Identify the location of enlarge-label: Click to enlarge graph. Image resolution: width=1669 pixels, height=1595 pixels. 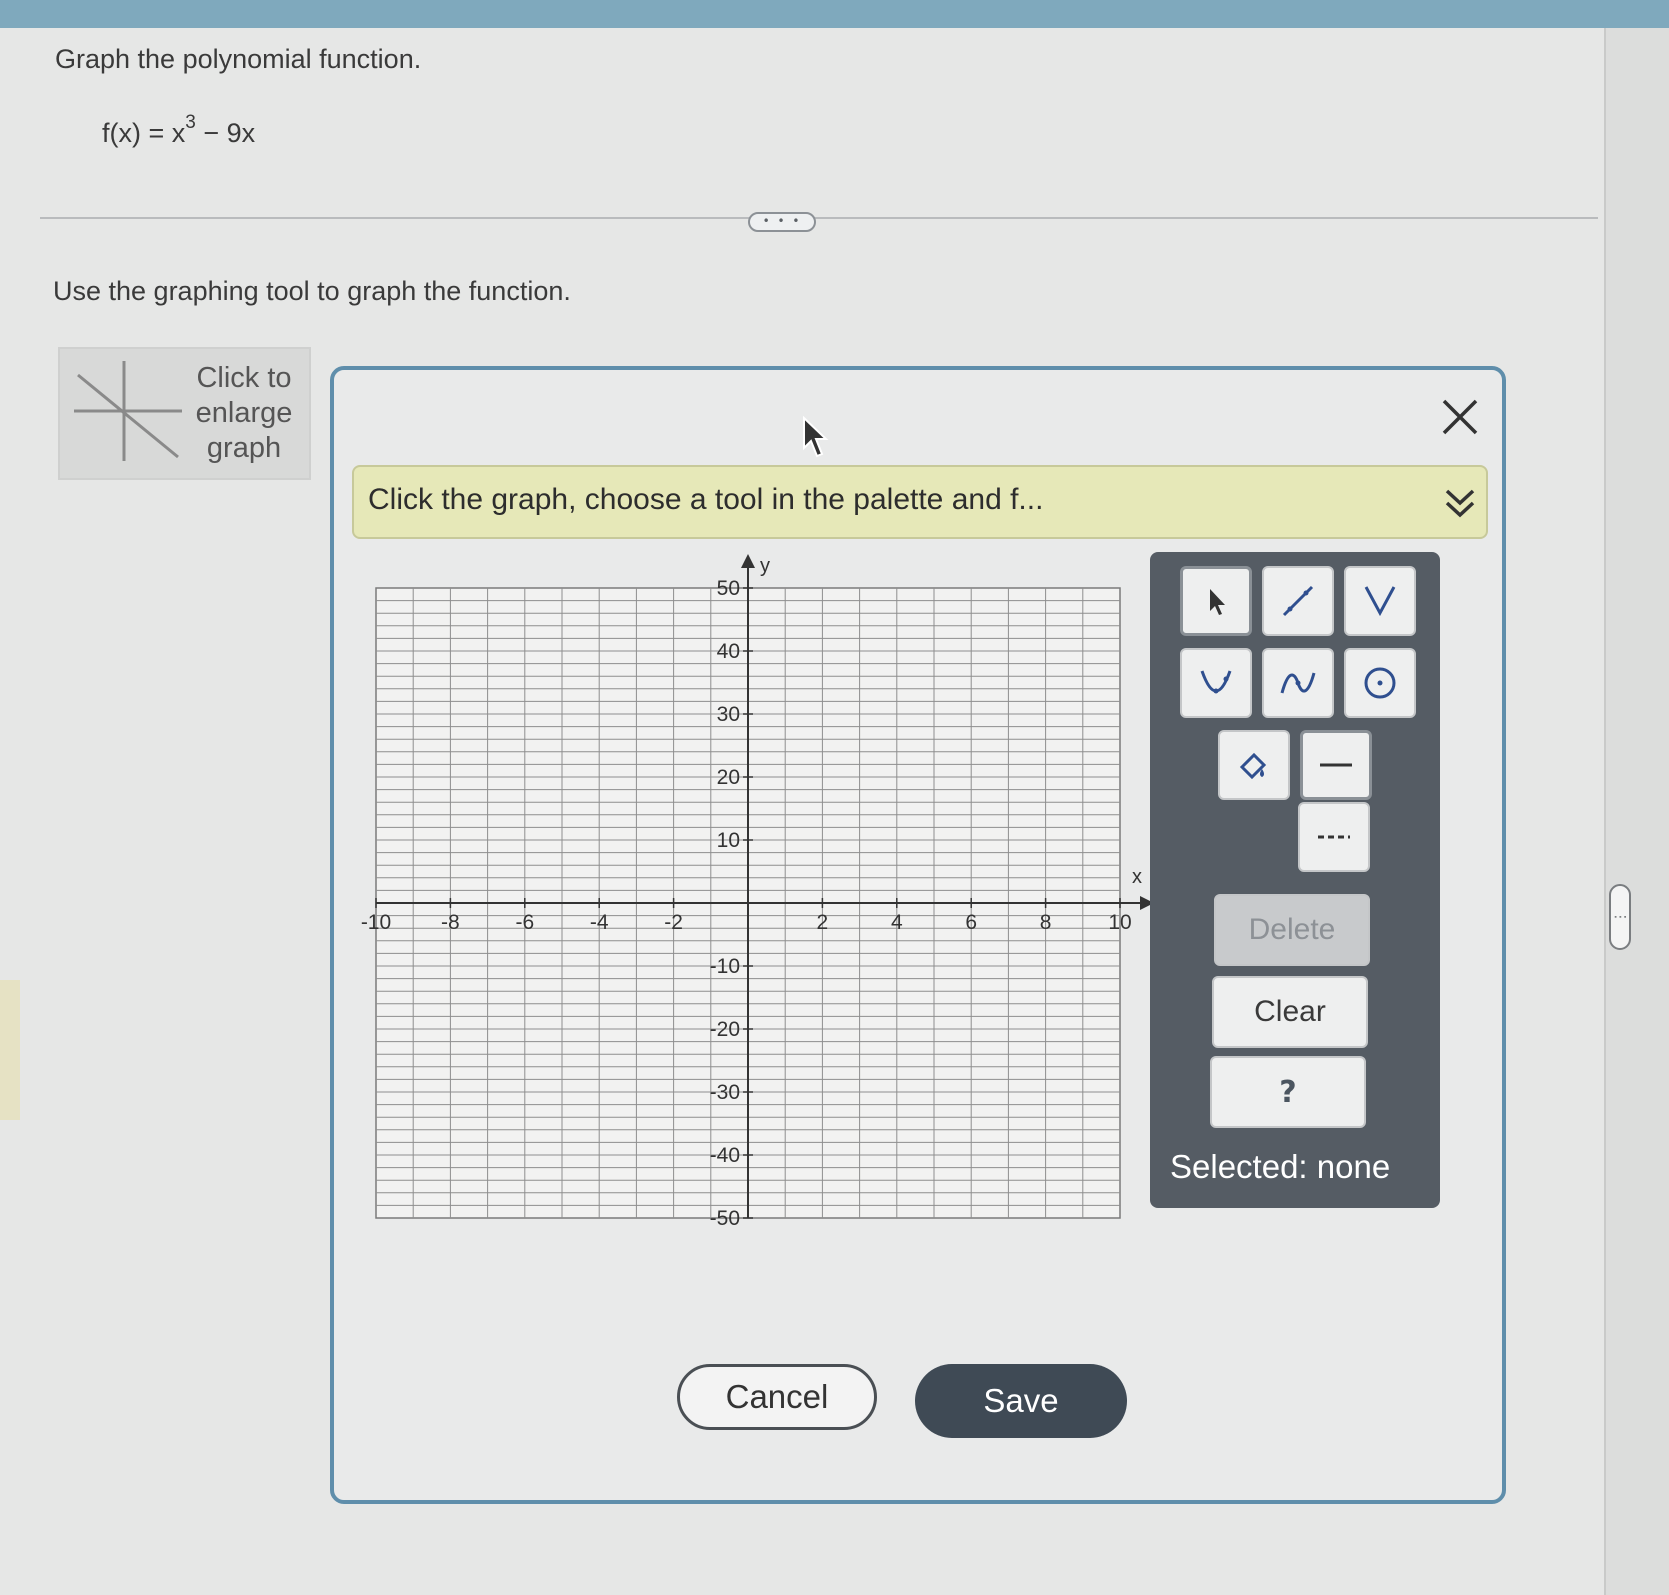
(244, 413).